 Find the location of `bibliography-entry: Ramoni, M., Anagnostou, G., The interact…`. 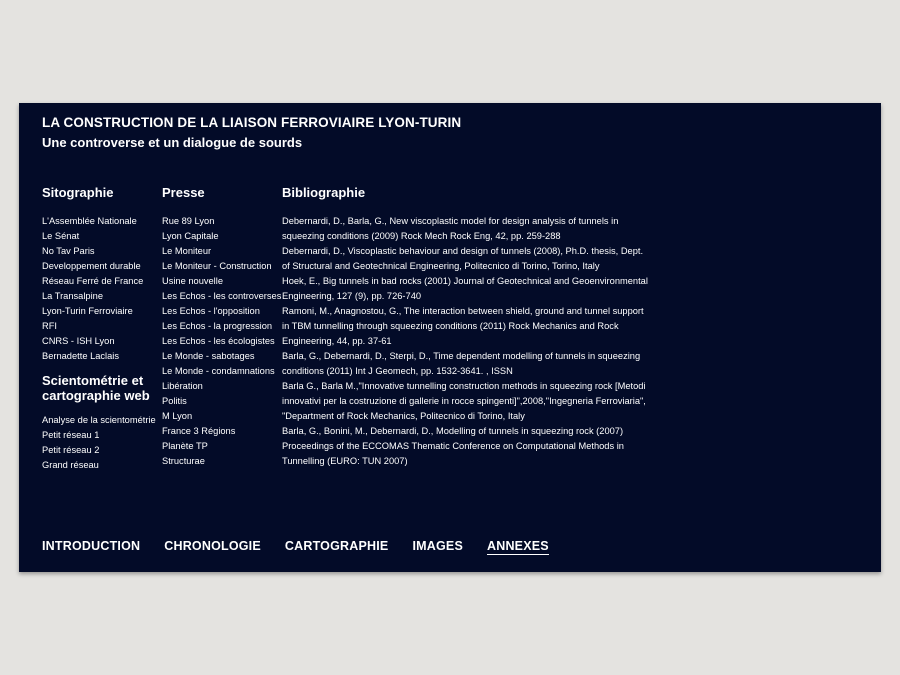

bibliography-entry: Ramoni, M., Anagnostou, G., The interact… is located at coordinates (463, 326).